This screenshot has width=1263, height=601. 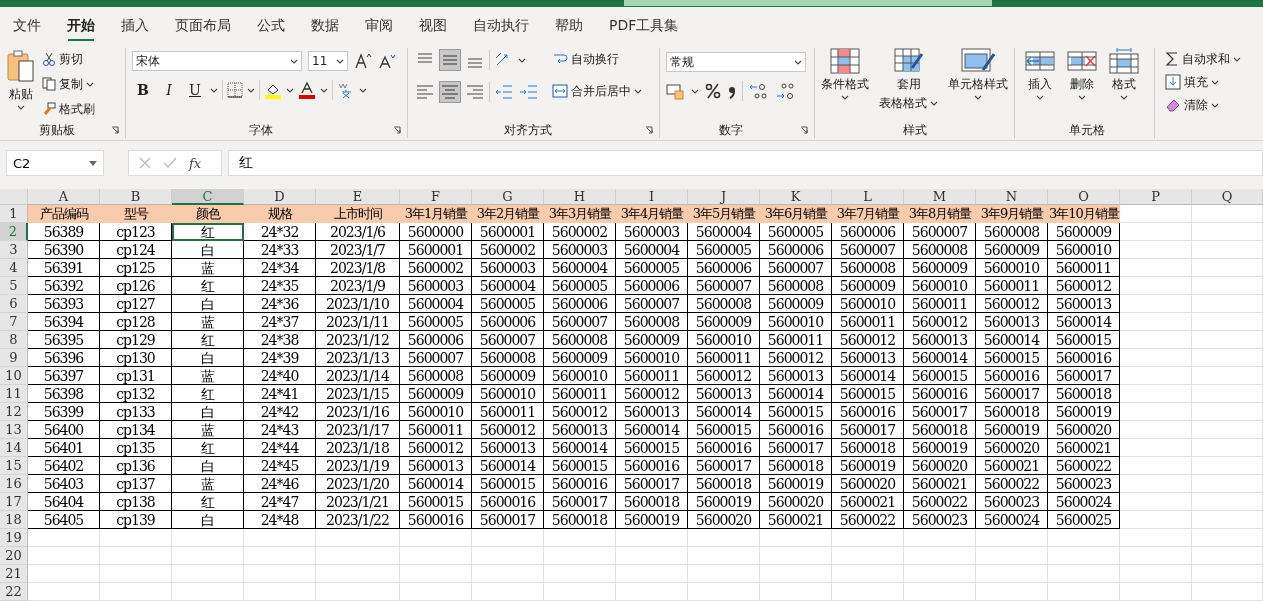 I want to click on row-header: 12, so click(x=14, y=412).